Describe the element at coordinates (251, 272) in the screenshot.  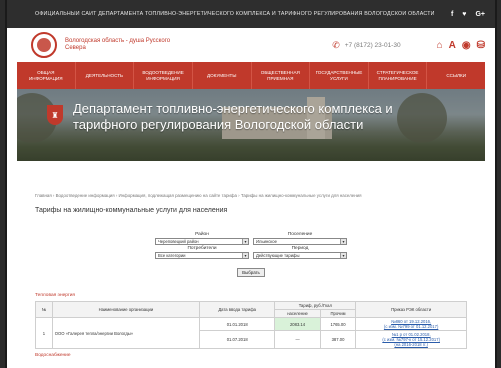
I see `submit-button: Выбрать` at that location.